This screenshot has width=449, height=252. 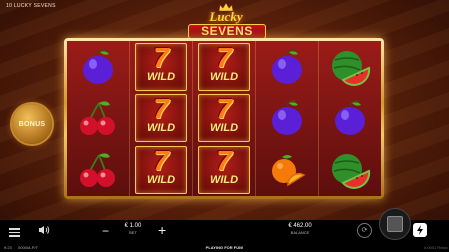 I want to click on orange-icon, so click(x=289, y=171).